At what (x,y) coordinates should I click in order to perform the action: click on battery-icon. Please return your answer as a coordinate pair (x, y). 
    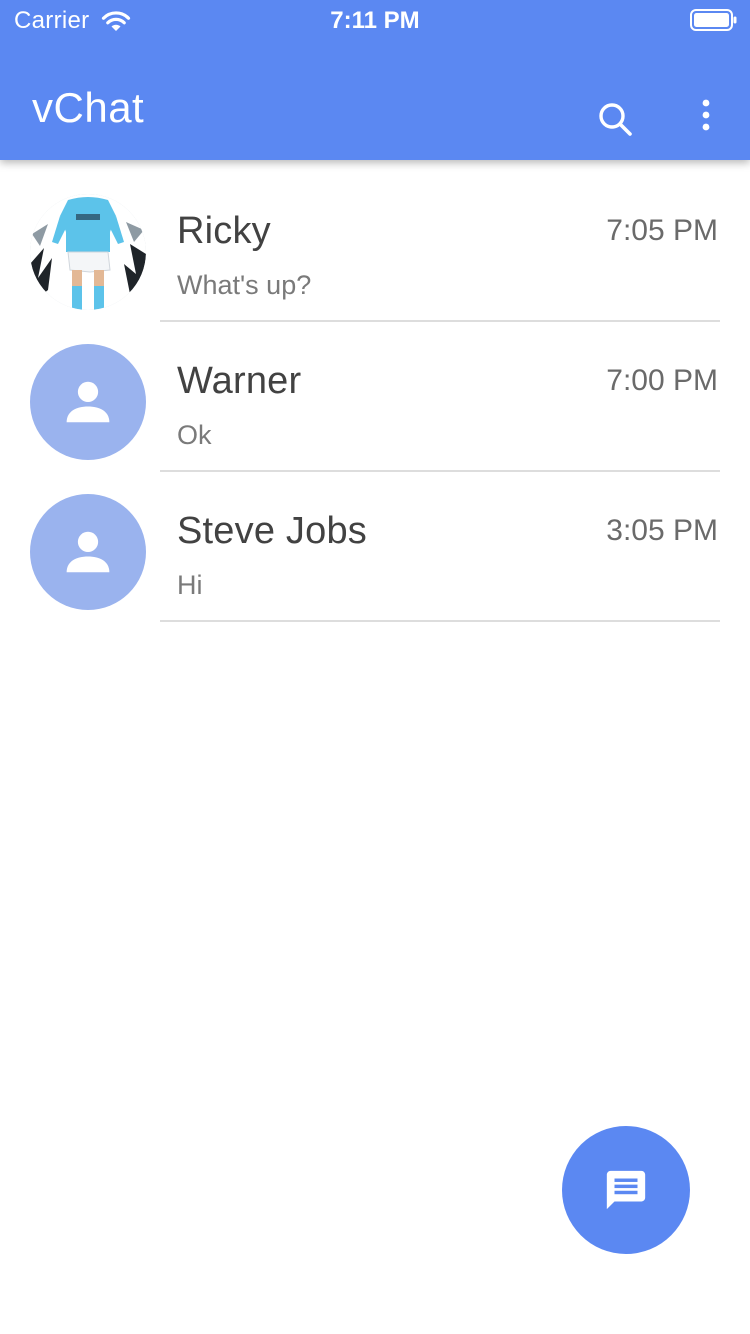
    Looking at the image, I should click on (713, 20).